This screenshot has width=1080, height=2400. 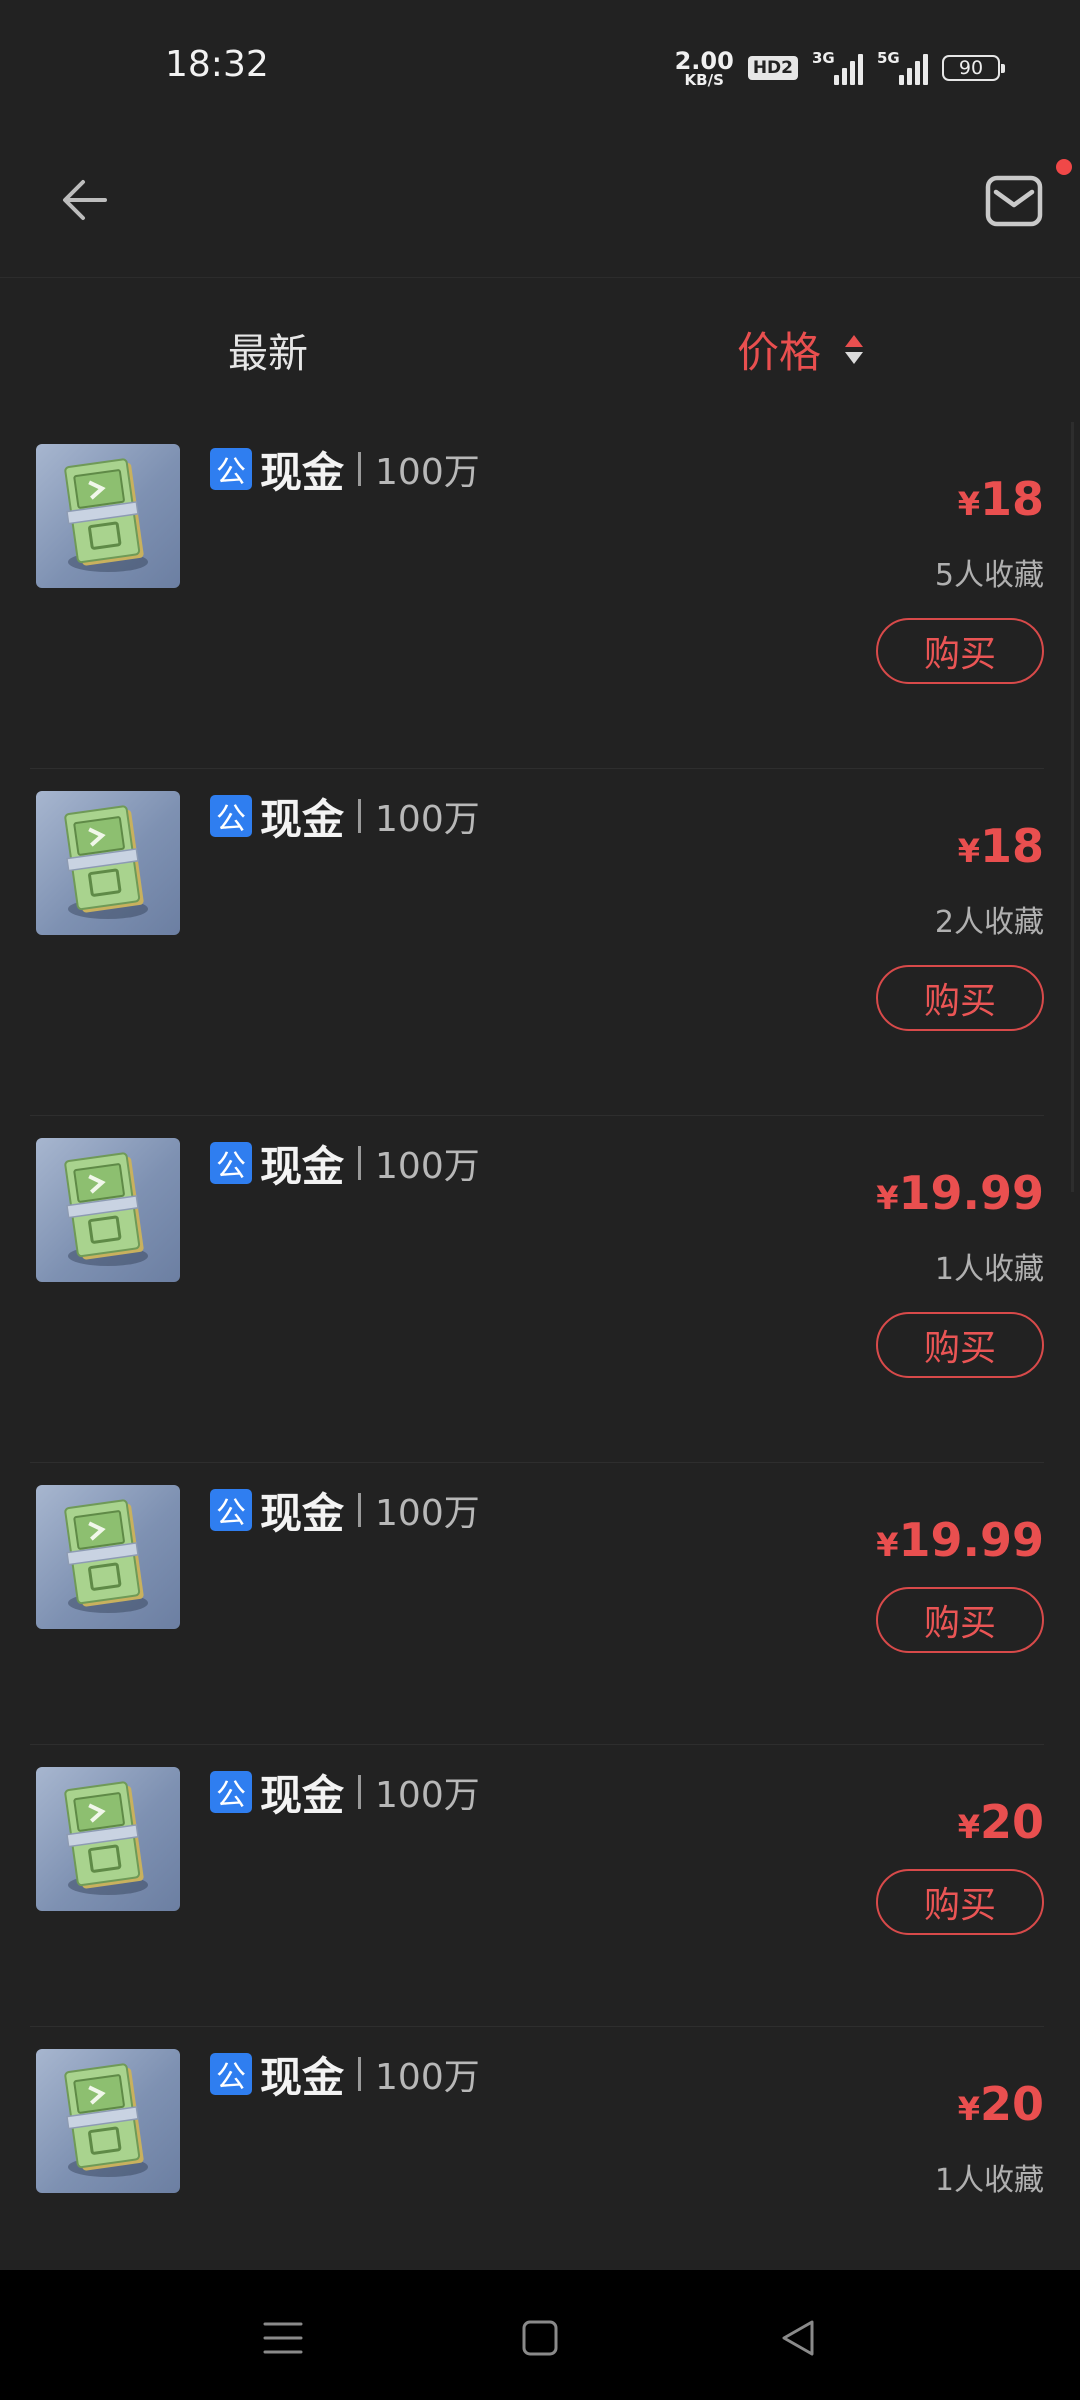 What do you see at coordinates (540, 2148) in the screenshot?
I see `listing-item: 公现金 100万 ¥20 1人收藏` at bounding box center [540, 2148].